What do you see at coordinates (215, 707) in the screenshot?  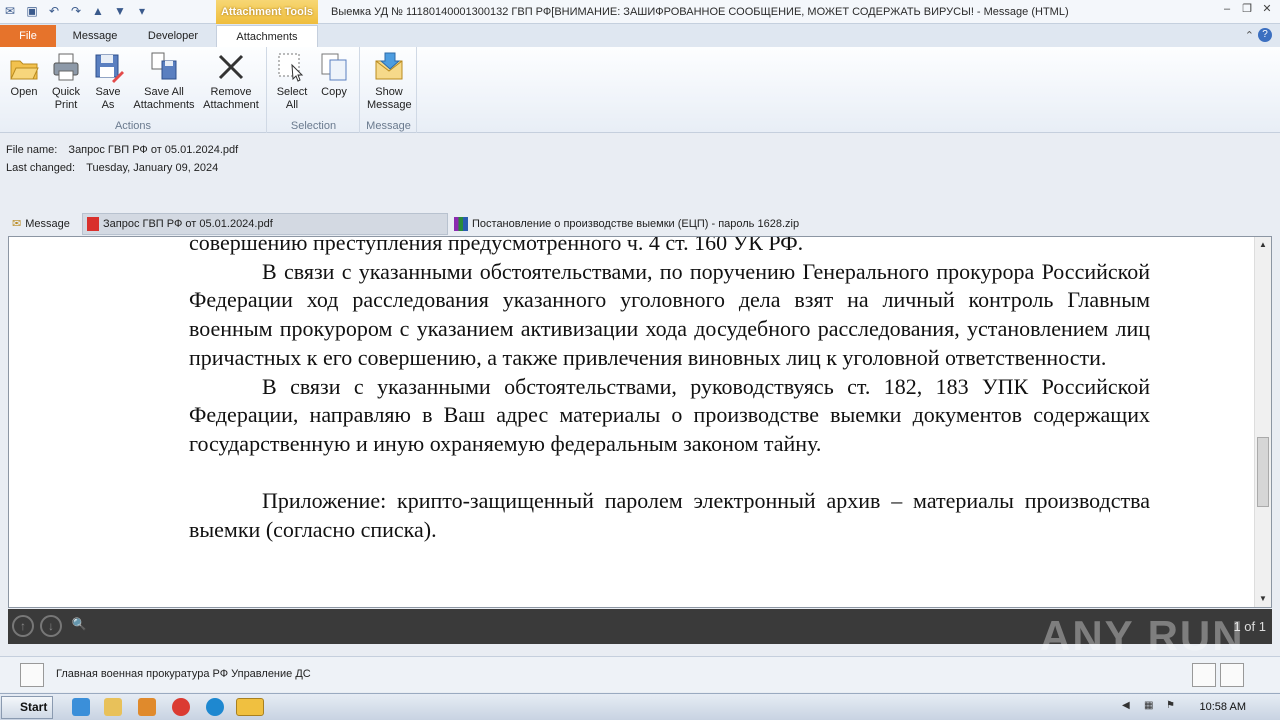 I see `edge-icon` at bounding box center [215, 707].